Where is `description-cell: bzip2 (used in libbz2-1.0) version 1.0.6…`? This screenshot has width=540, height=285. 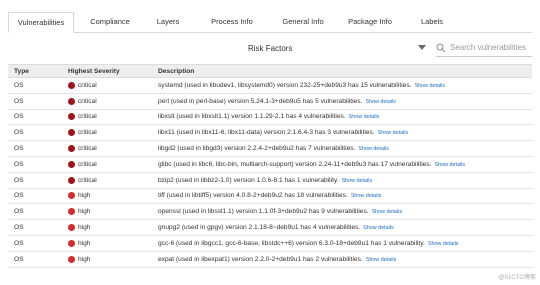 description-cell: bzip2 (used in libbz2-1.0) version 1.0.6… is located at coordinates (345, 180).